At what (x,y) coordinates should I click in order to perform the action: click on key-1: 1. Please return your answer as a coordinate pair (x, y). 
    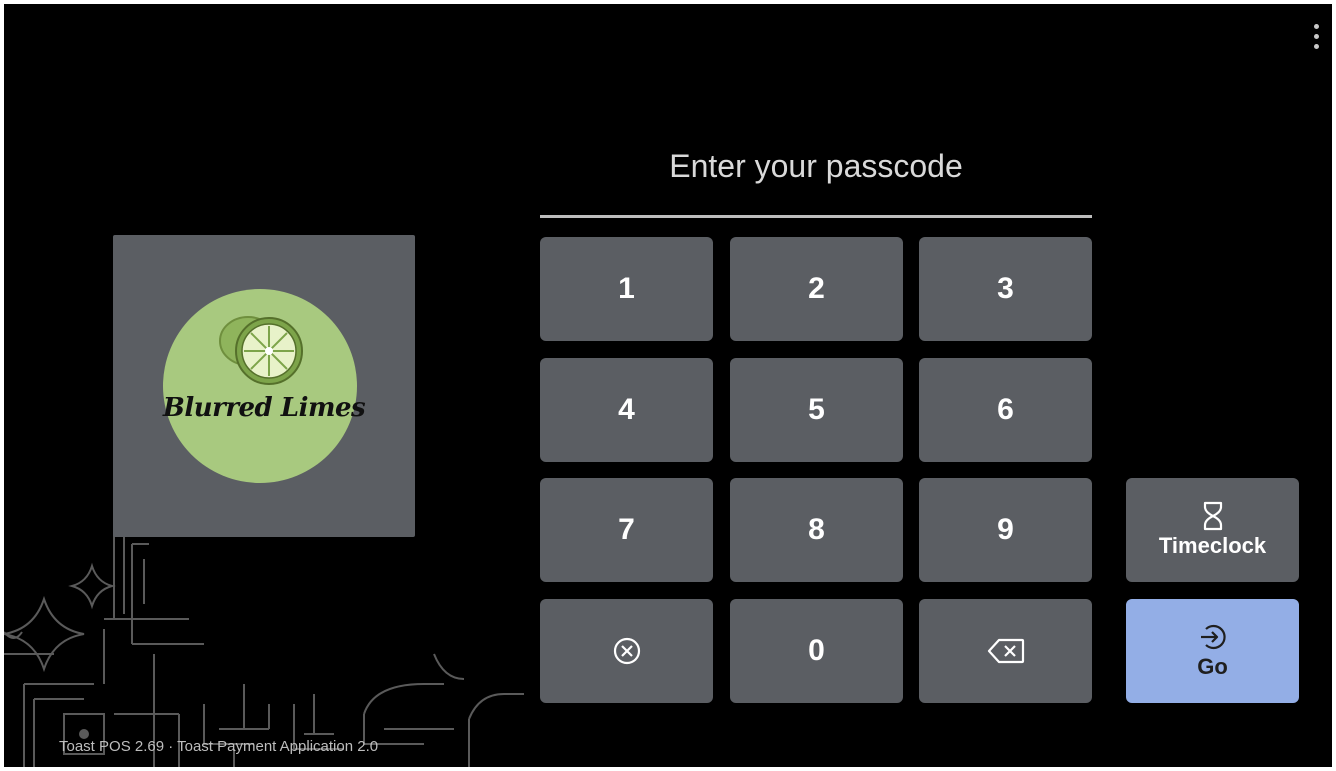
    Looking at the image, I should click on (626, 289).